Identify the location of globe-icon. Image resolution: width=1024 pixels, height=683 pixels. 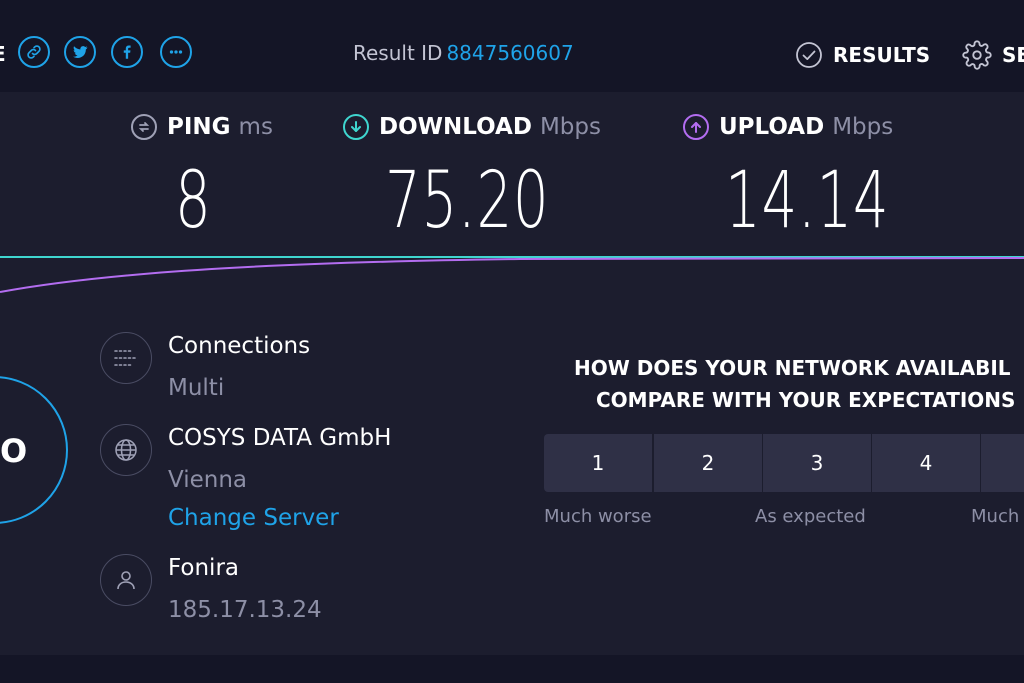
(126, 450).